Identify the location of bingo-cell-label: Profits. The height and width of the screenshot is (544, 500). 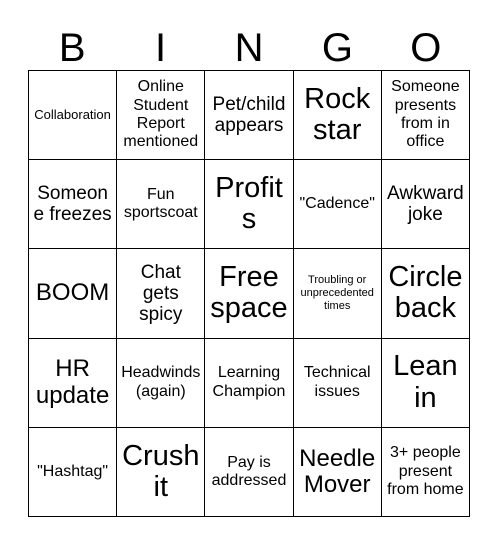
(249, 203).